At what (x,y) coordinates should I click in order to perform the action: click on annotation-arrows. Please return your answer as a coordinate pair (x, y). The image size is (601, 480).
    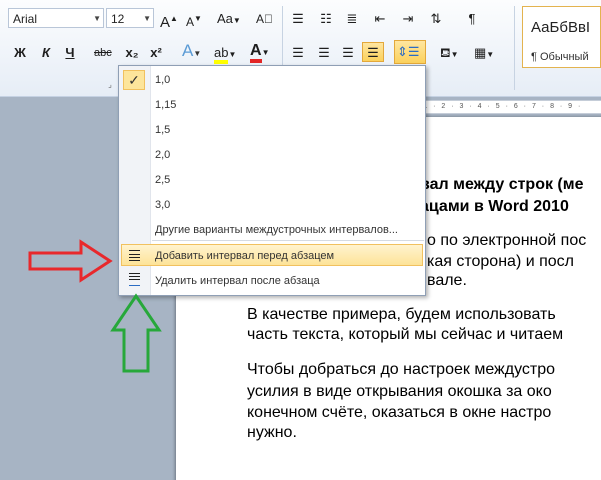
    Looking at the image, I should click on (95, 306).